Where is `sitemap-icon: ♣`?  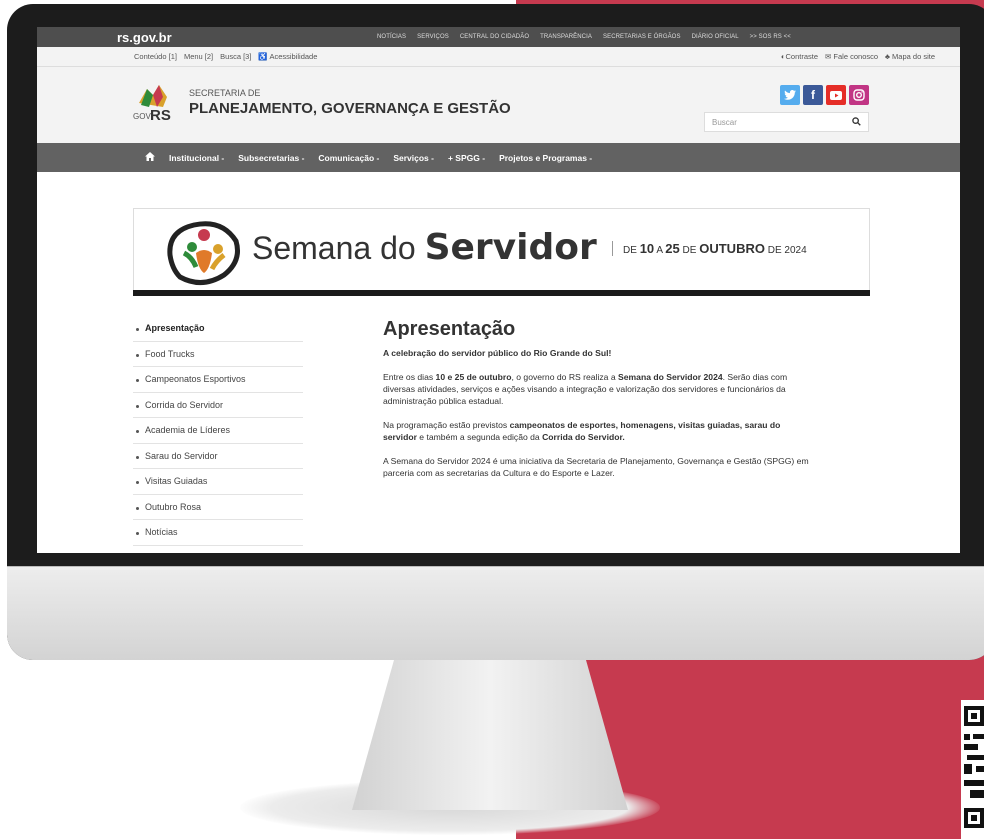 sitemap-icon: ♣ is located at coordinates (889, 56).